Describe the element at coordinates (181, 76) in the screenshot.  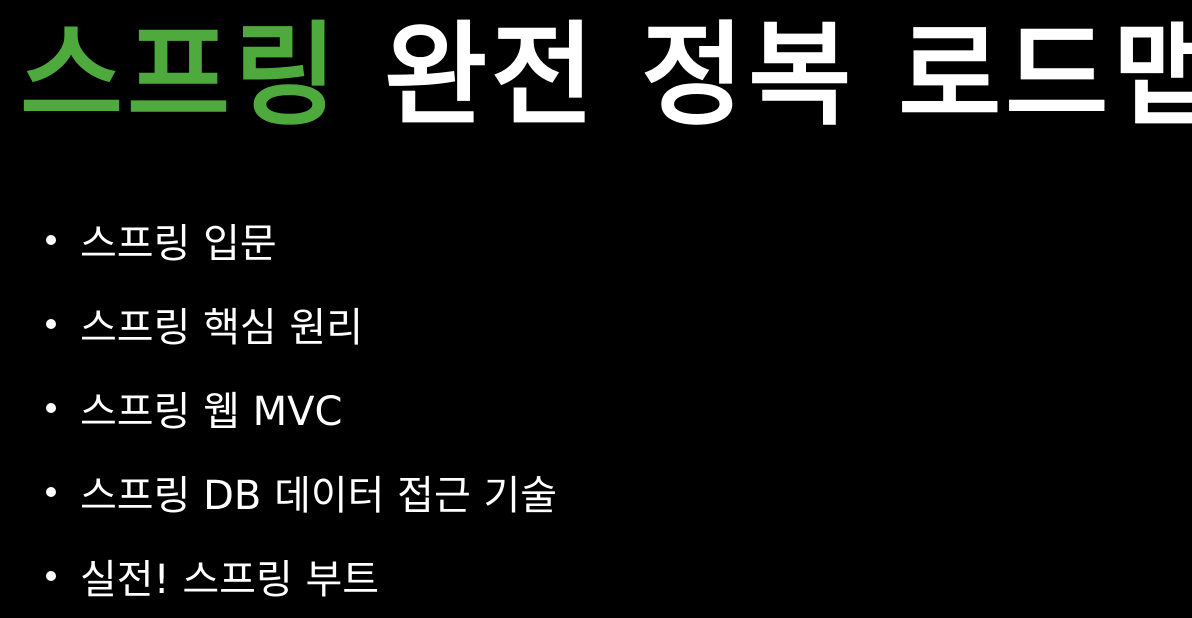
I see `title-accent: 스프링` at that location.